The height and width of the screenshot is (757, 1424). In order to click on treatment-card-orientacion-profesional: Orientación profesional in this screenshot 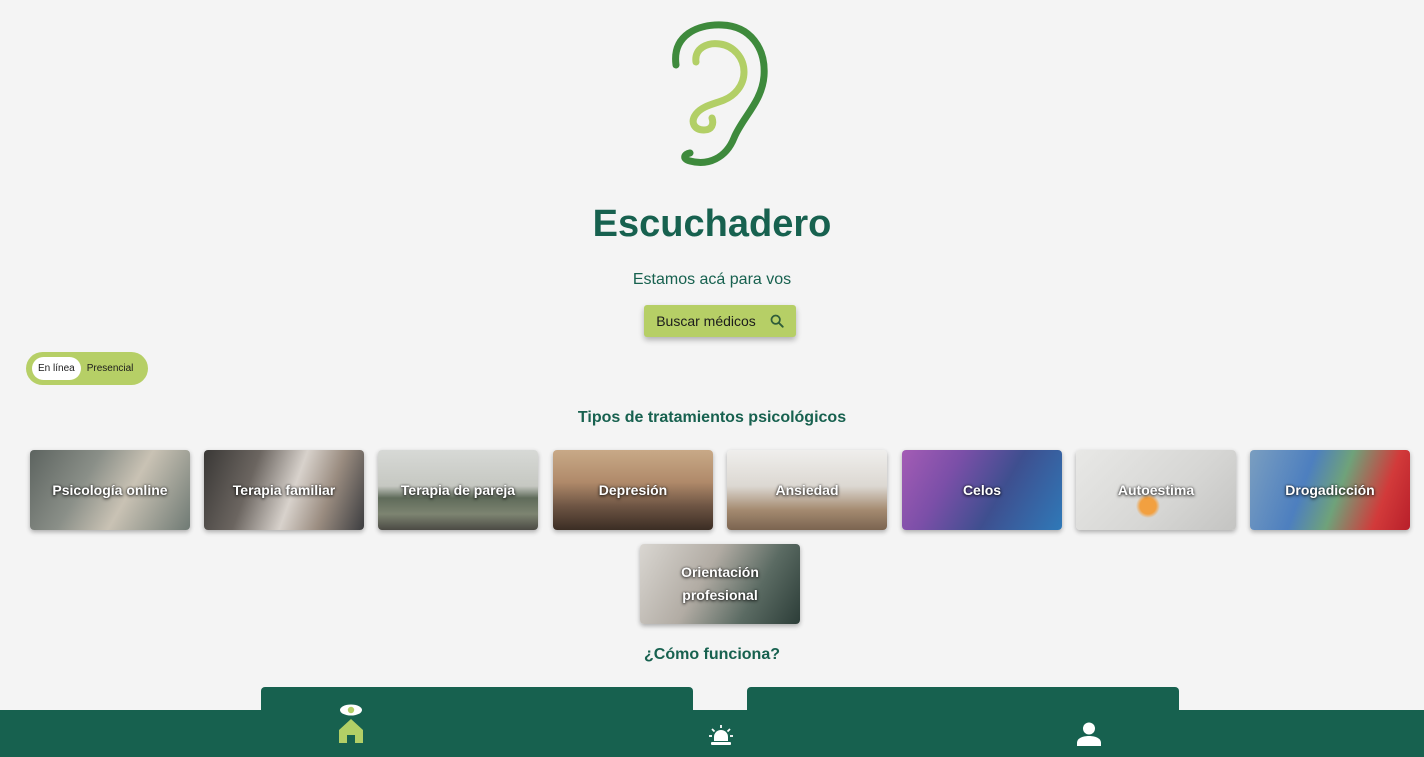, I will do `click(720, 584)`.